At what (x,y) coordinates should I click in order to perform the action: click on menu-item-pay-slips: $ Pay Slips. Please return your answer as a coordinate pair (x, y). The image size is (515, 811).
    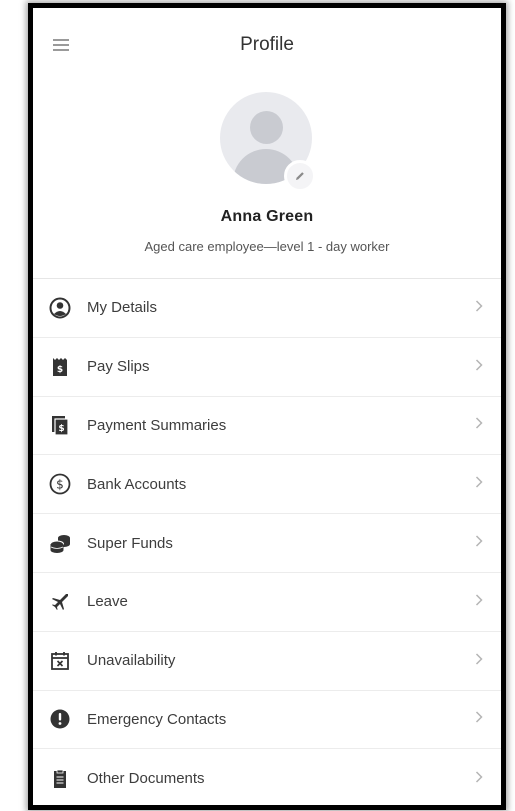
    Looking at the image, I should click on (267, 367).